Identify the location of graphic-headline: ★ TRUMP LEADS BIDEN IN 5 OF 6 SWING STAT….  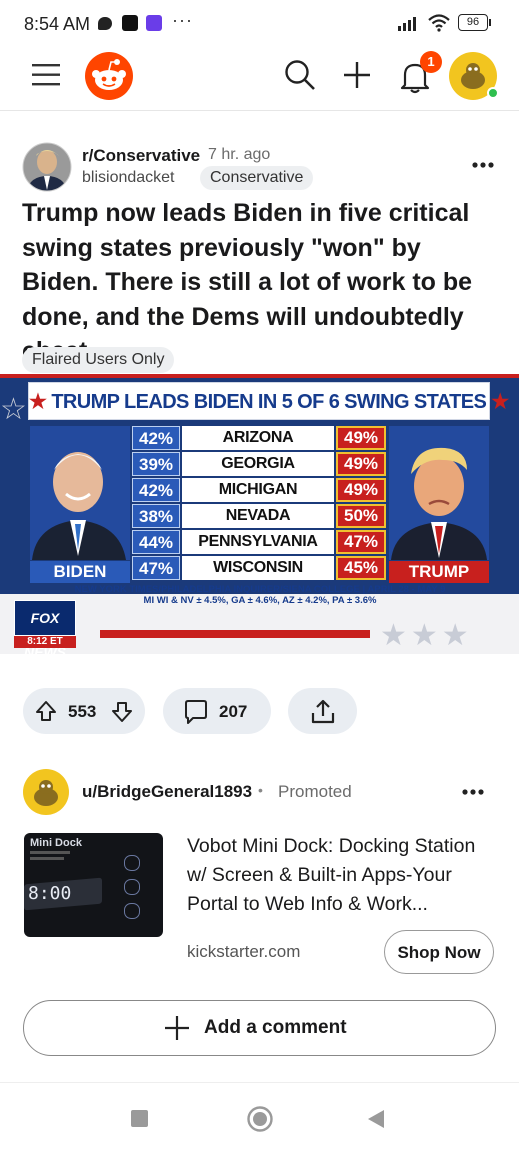
(268, 401).